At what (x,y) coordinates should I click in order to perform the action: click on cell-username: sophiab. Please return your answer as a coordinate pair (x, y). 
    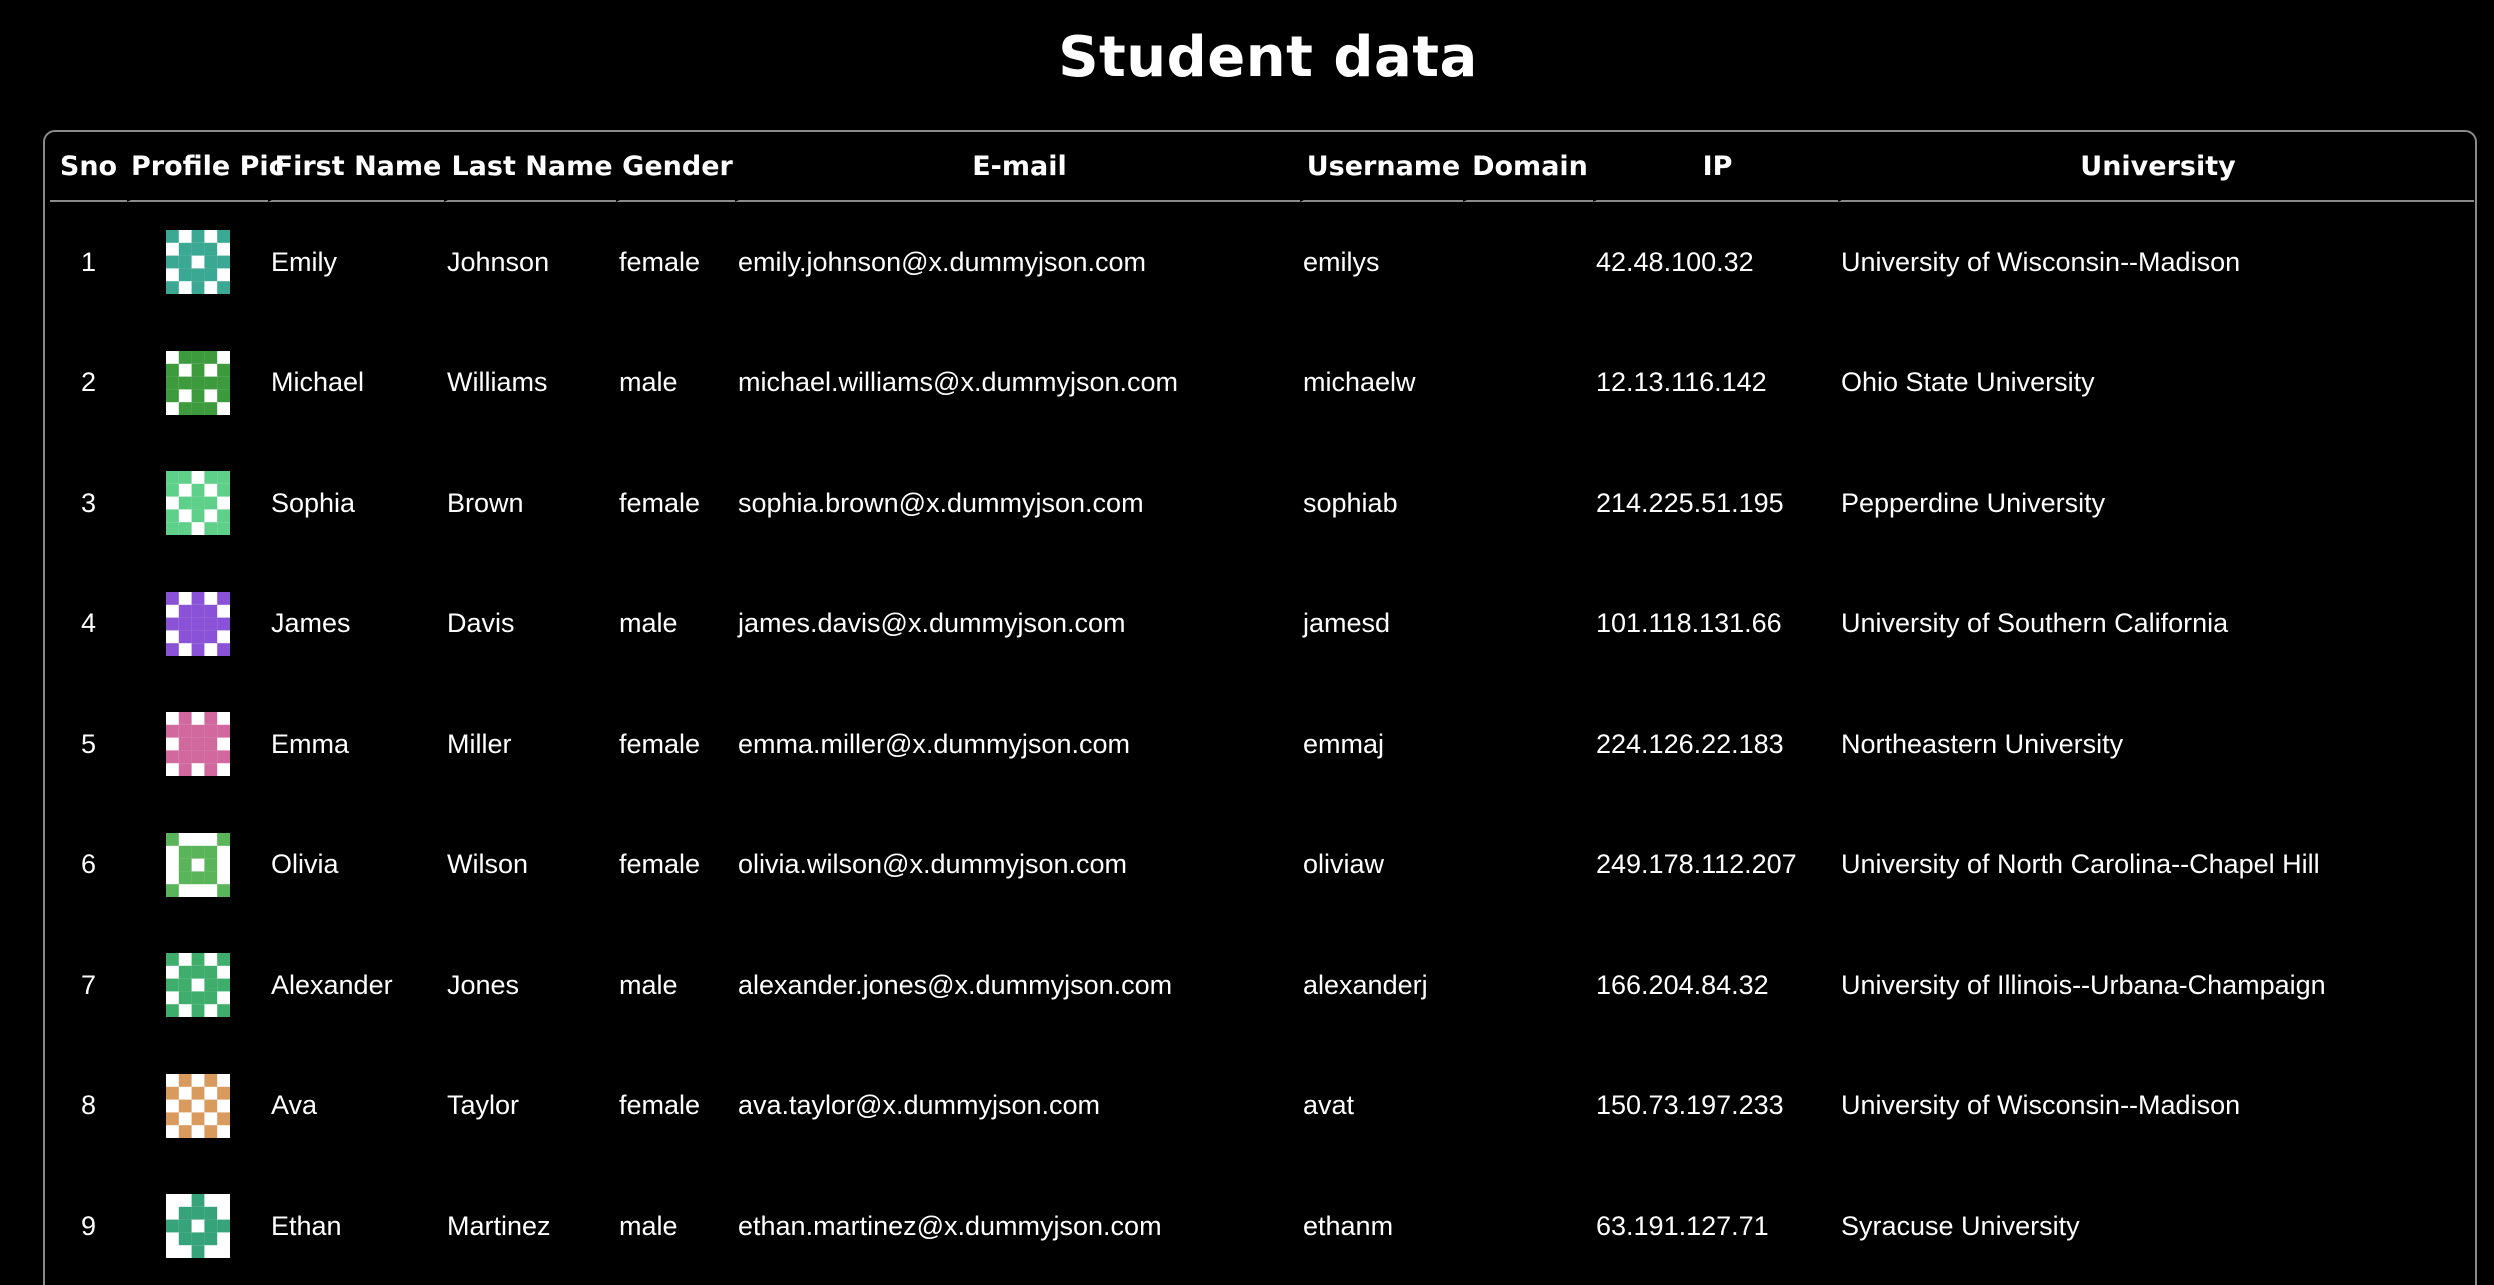
    Looking at the image, I should click on (1350, 502).